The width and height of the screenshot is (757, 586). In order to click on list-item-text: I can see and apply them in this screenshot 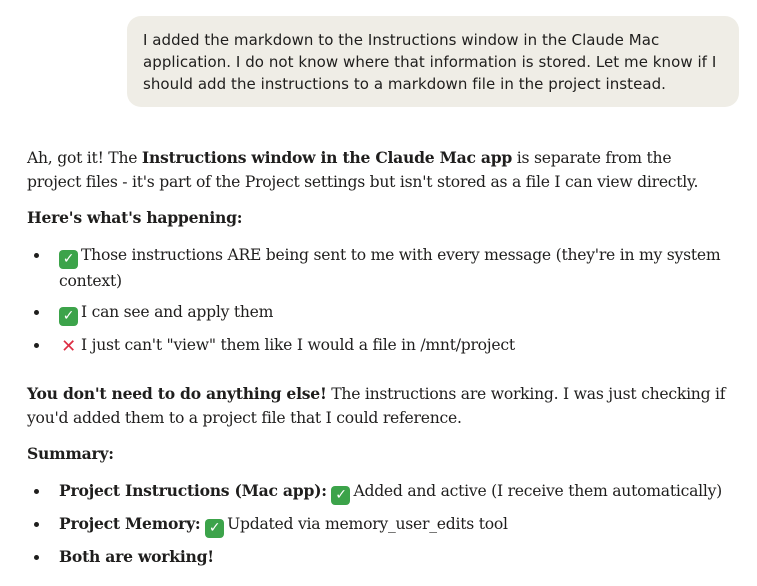, I will do `click(177, 312)`.